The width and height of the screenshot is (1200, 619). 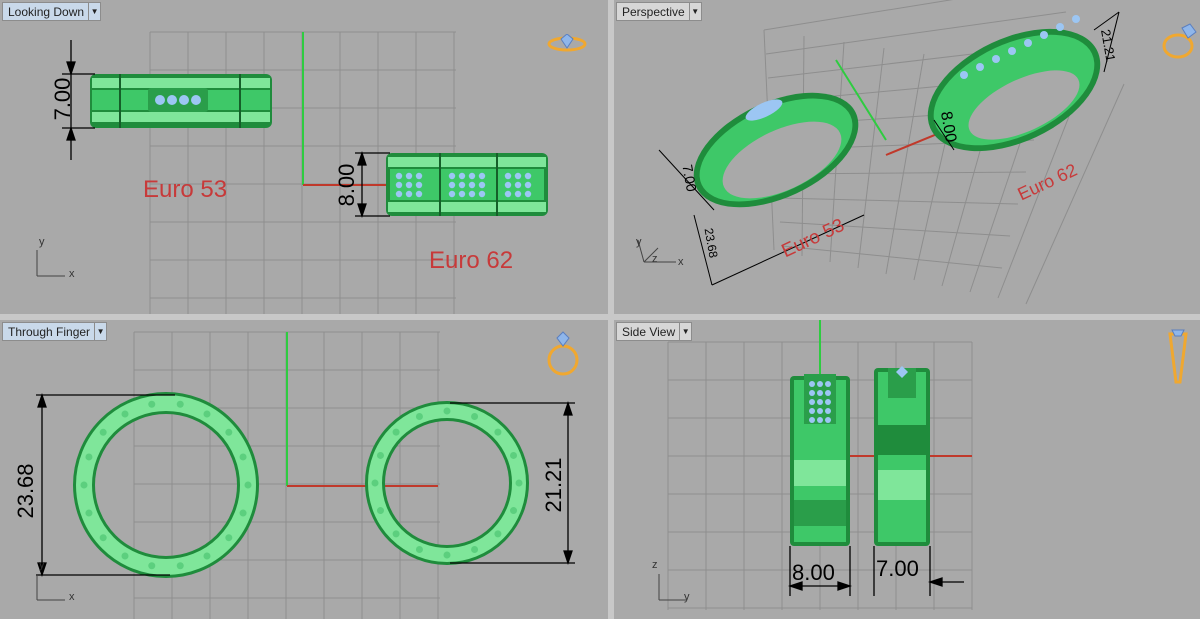 What do you see at coordinates (653, 11) in the screenshot?
I see `viewport-title: Perspective` at bounding box center [653, 11].